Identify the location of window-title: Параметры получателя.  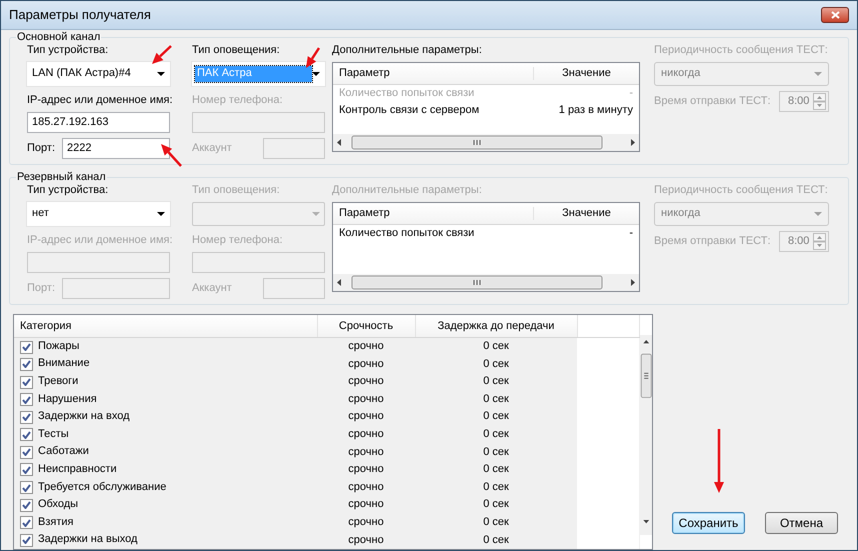
(80, 15).